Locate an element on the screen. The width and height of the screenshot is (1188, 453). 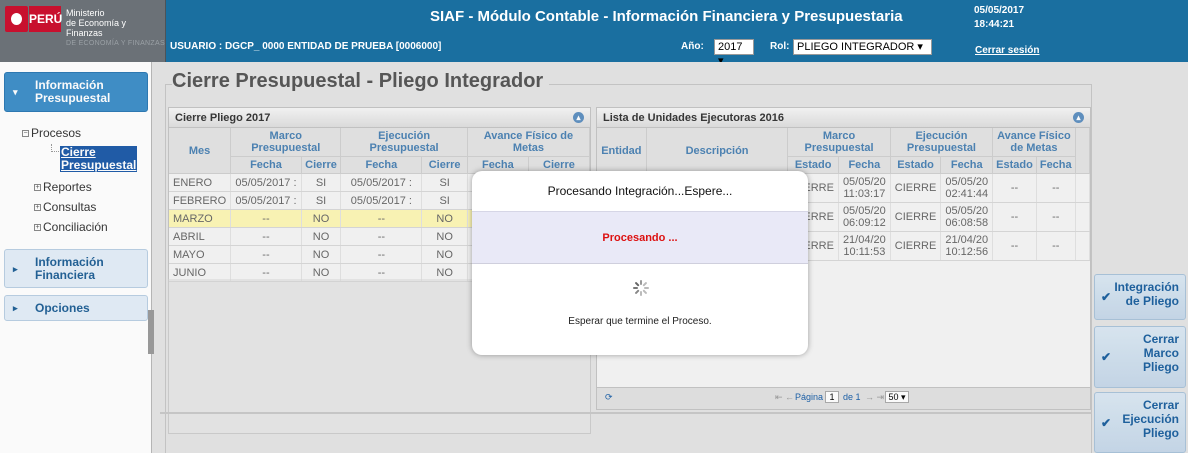
logout-link: Cerrar sesión is located at coordinates (1007, 50).